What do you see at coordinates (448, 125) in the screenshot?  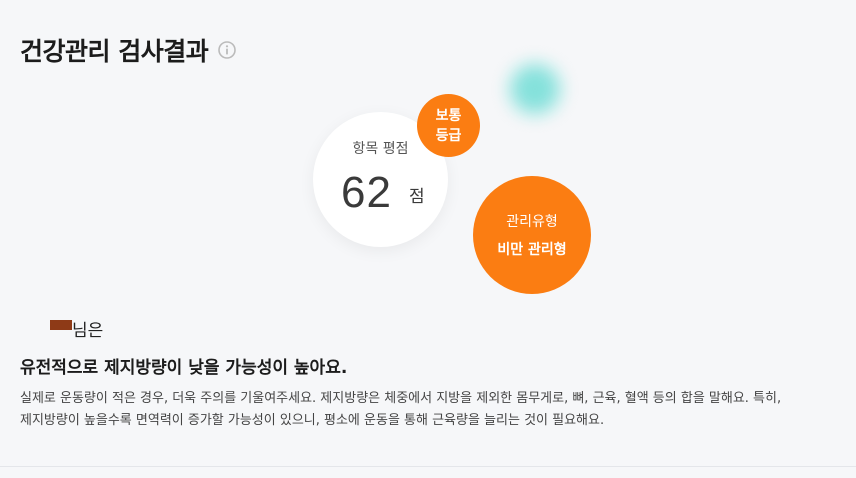 I see `grade-badge: 보통 등급` at bounding box center [448, 125].